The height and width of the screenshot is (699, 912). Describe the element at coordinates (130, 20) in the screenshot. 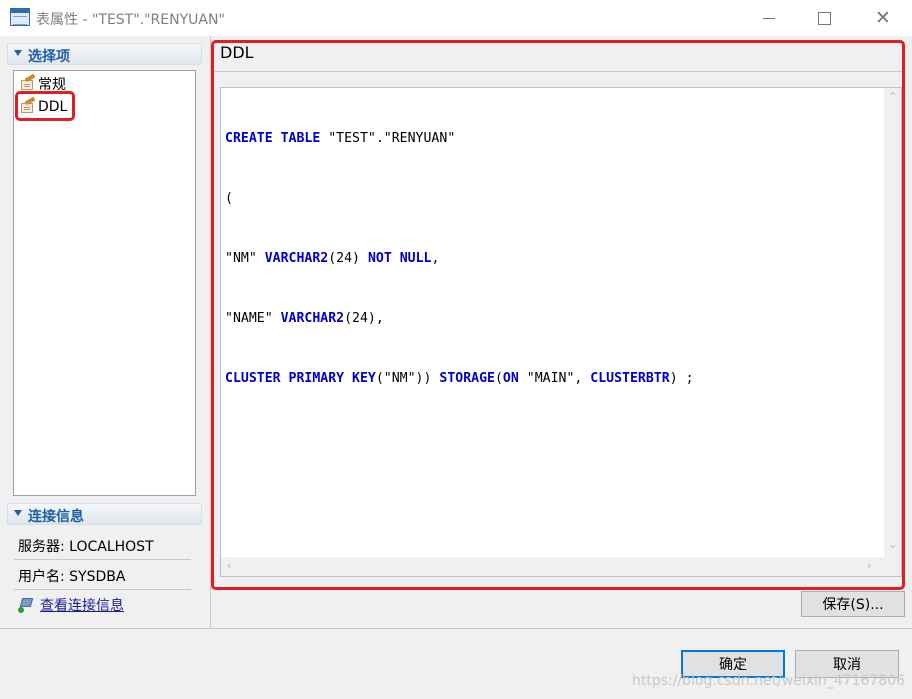

I see `window-title: 表属性 - "TEST"."RENYUAN"` at that location.